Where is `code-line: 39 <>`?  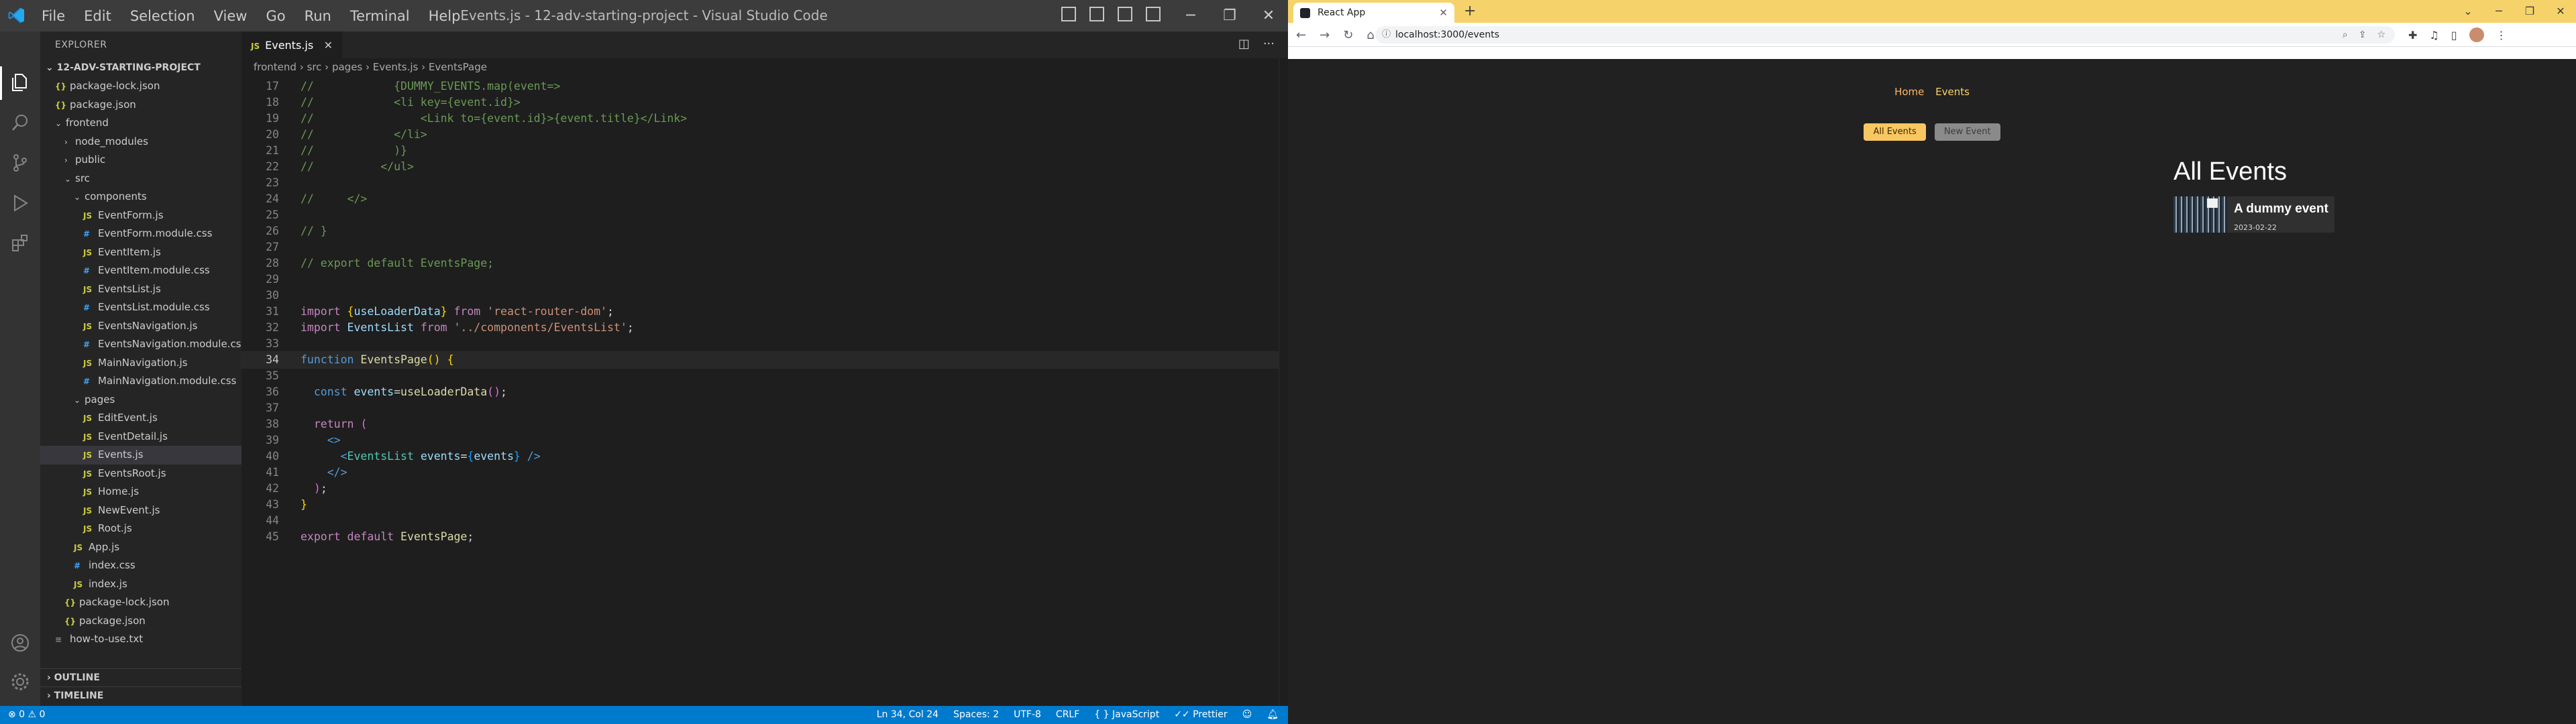
code-line: 39 <> is located at coordinates (764, 440).